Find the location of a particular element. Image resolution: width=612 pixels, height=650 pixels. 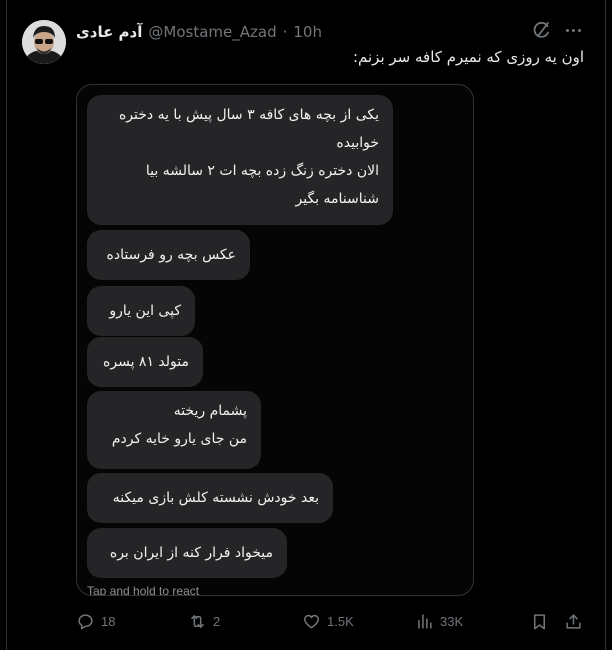

chat-bubble: کپی این یارو is located at coordinates (141, 311).